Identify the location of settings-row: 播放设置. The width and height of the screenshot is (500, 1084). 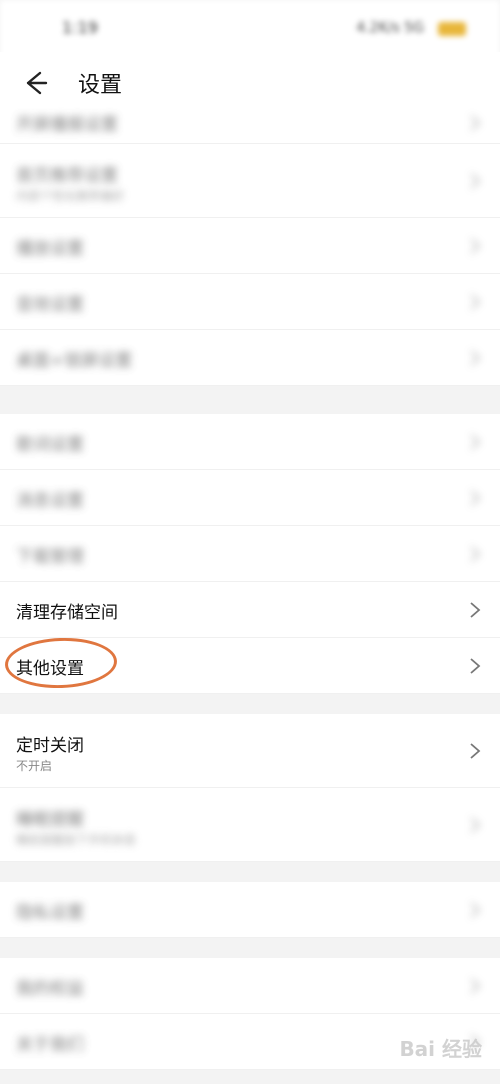
(250, 246).